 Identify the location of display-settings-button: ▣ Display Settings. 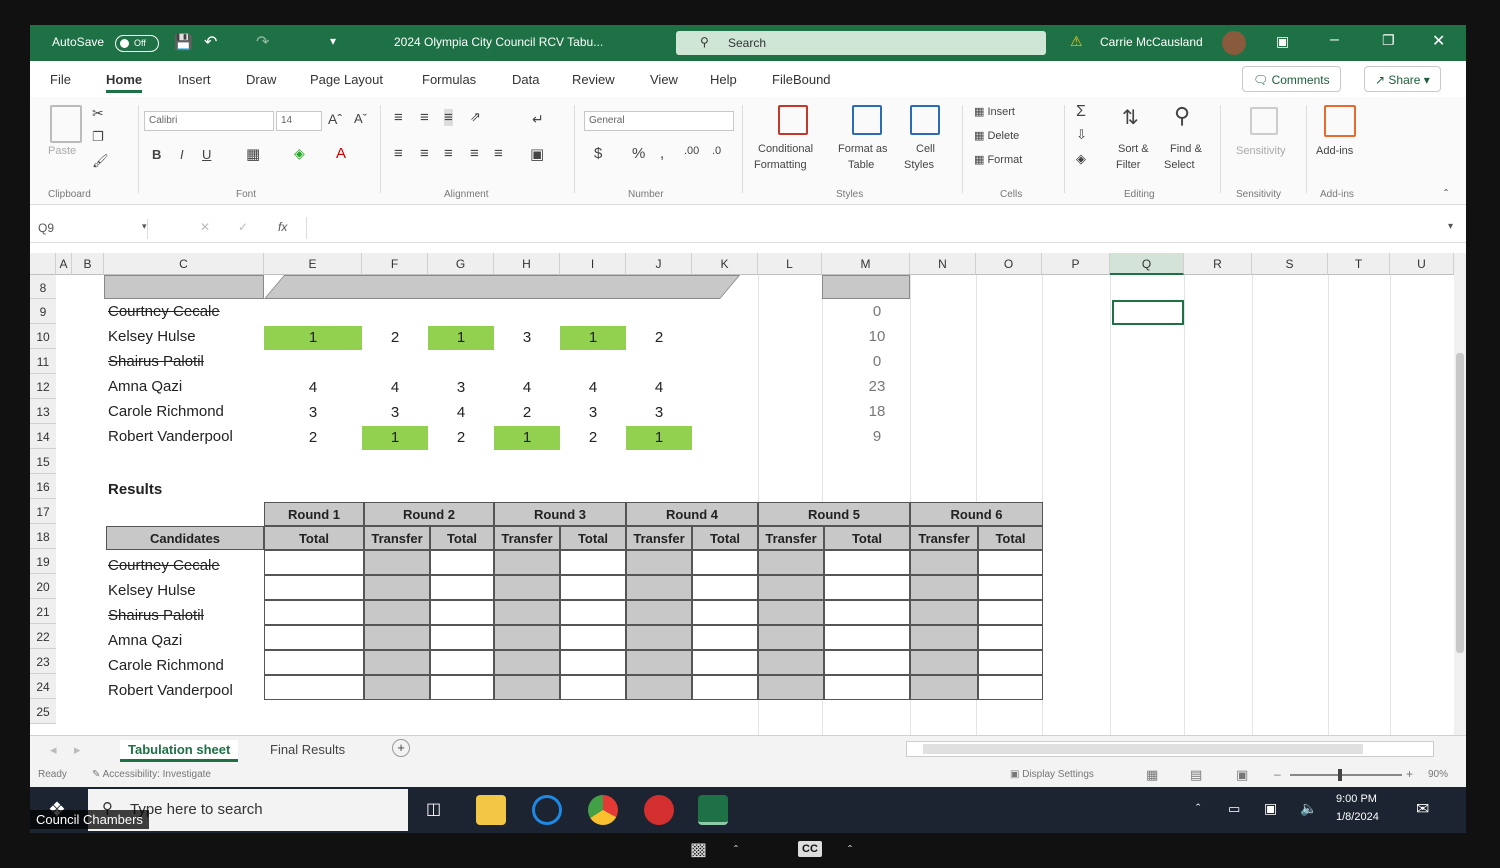
(1052, 774).